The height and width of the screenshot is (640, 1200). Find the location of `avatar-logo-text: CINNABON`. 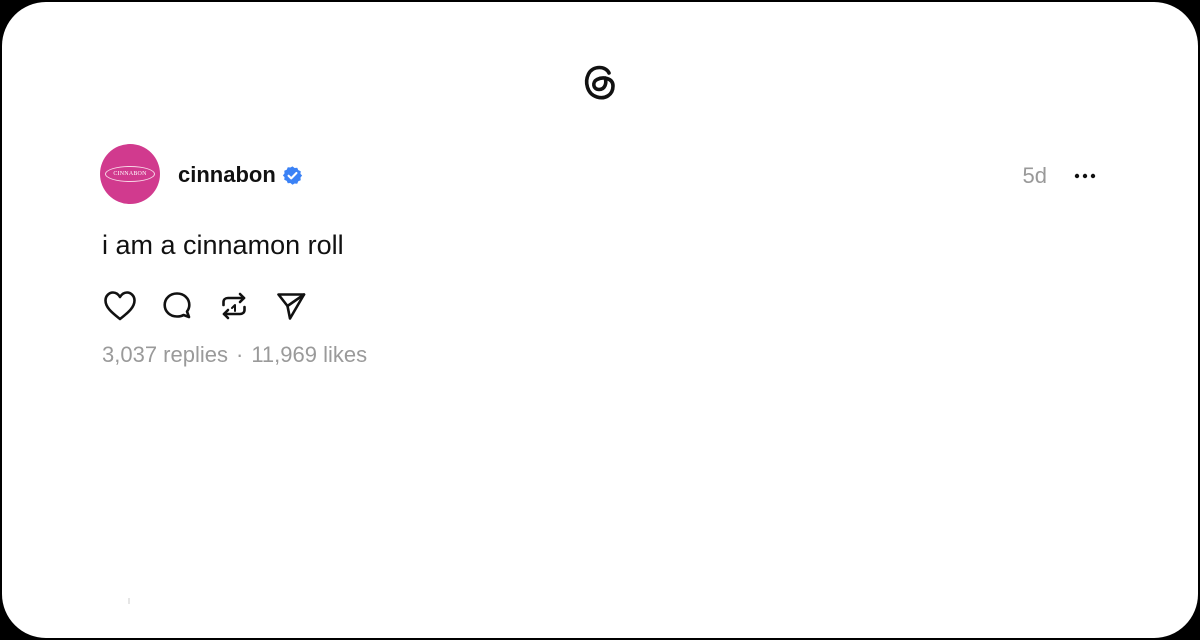

avatar-logo-text: CINNABON is located at coordinates (130, 174).